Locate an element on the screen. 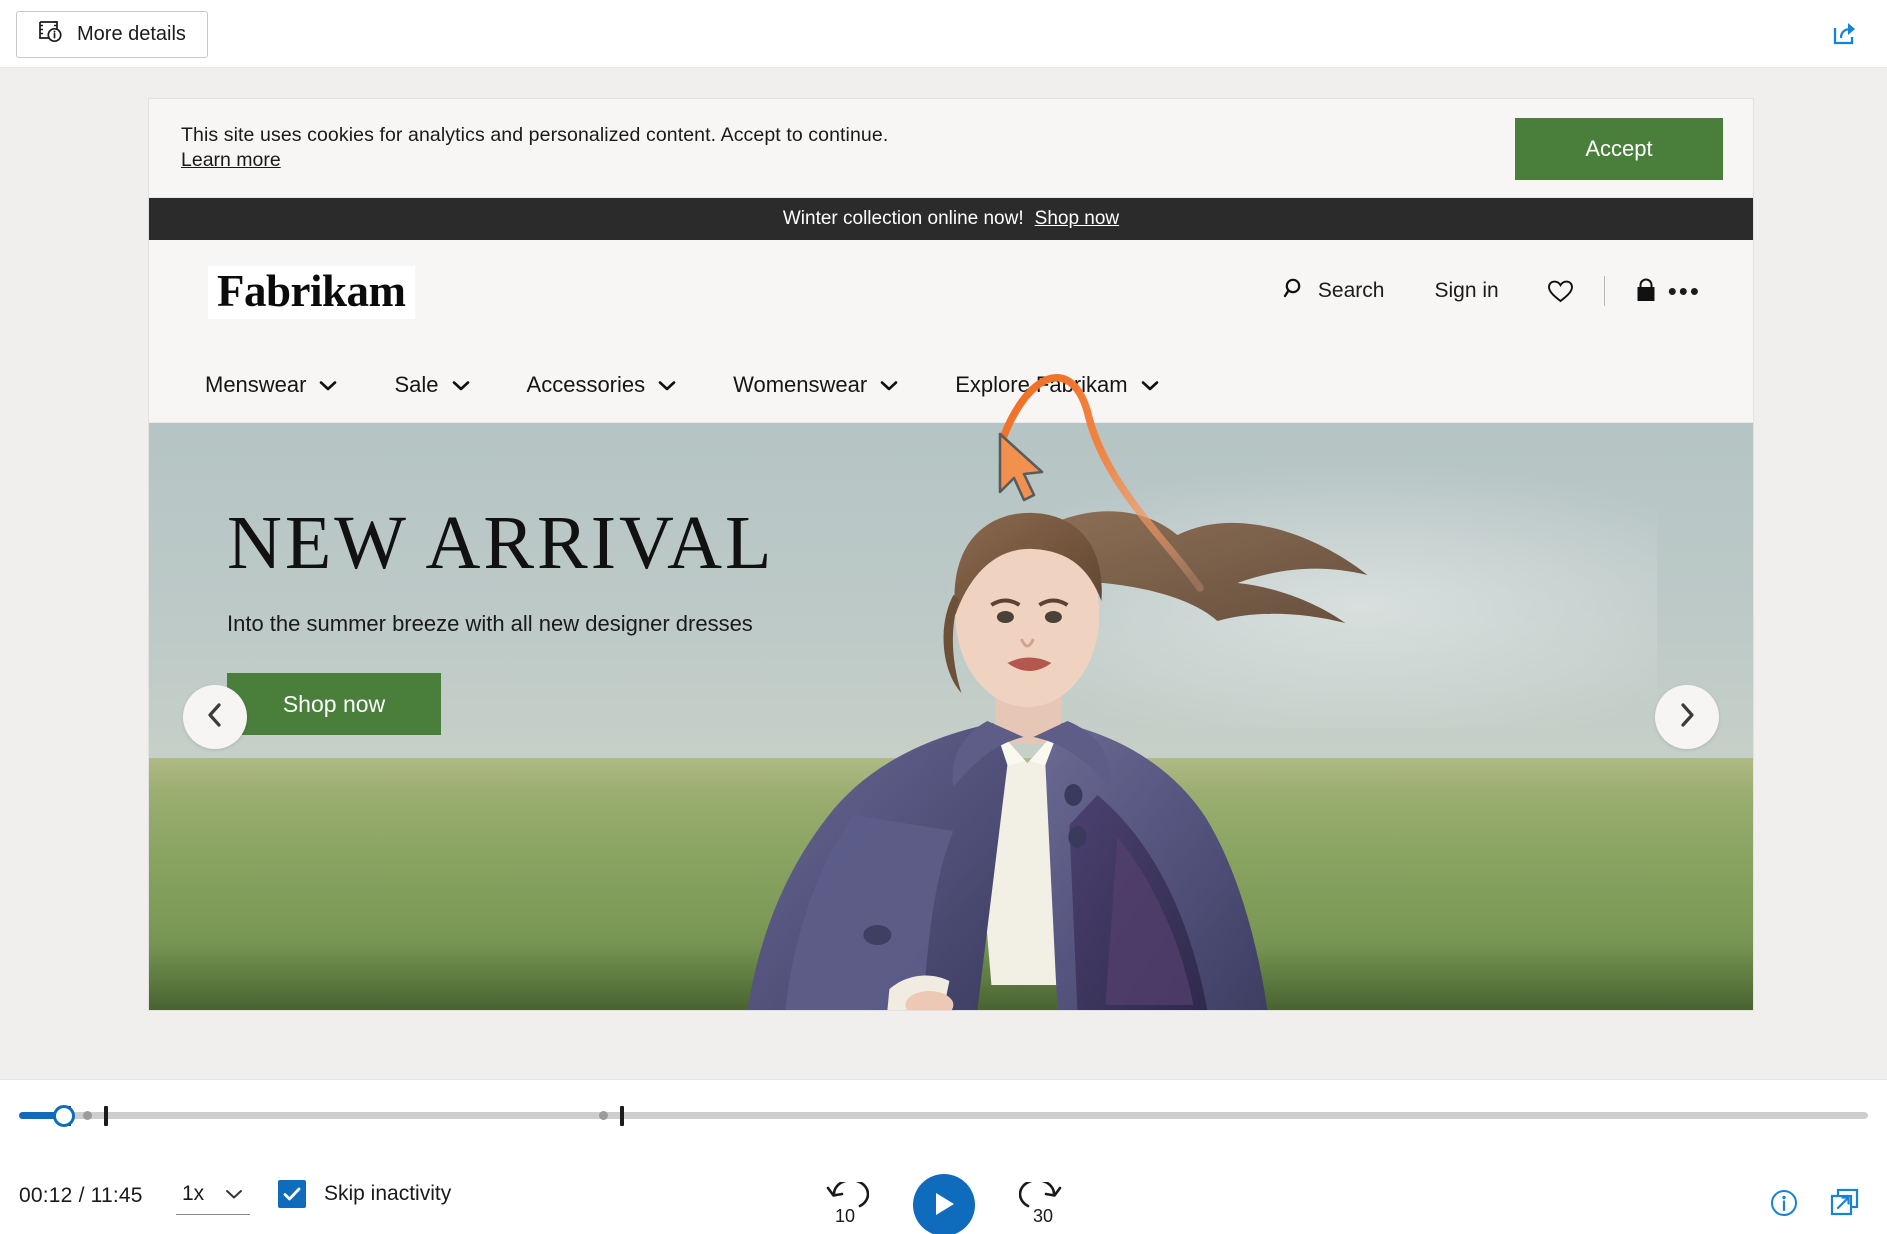 The image size is (1887, 1234). nav-label: Womenswear is located at coordinates (800, 384).